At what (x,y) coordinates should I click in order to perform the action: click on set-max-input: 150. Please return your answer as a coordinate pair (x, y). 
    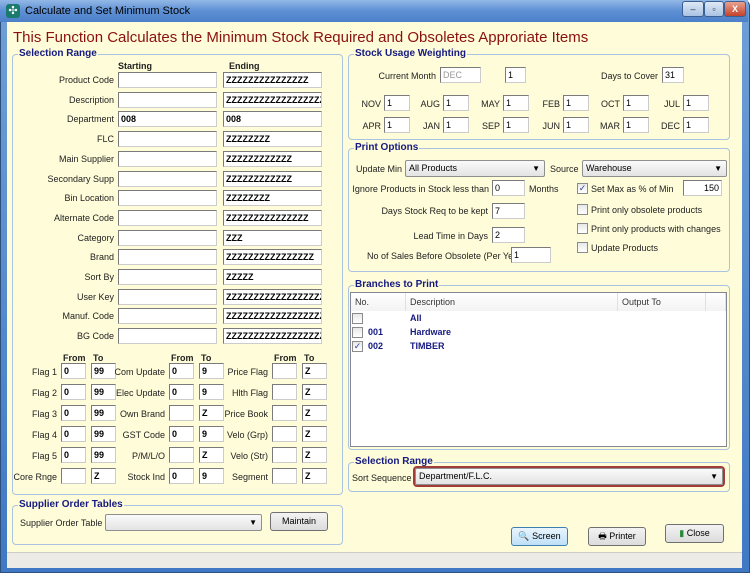
    Looking at the image, I should click on (702, 188).